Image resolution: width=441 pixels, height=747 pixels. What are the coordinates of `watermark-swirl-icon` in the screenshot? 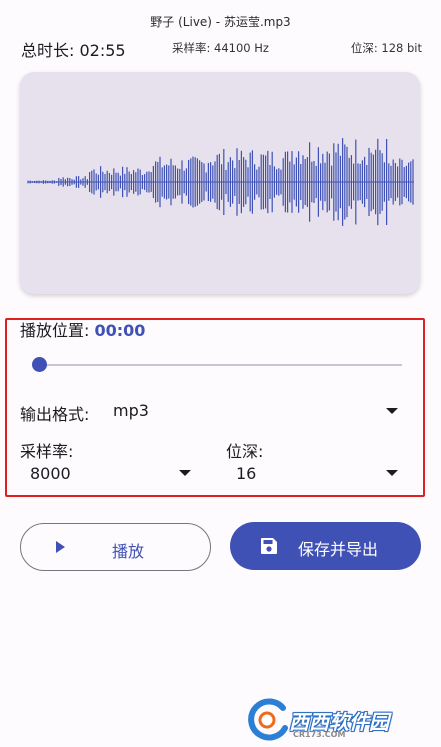 It's located at (268, 719).